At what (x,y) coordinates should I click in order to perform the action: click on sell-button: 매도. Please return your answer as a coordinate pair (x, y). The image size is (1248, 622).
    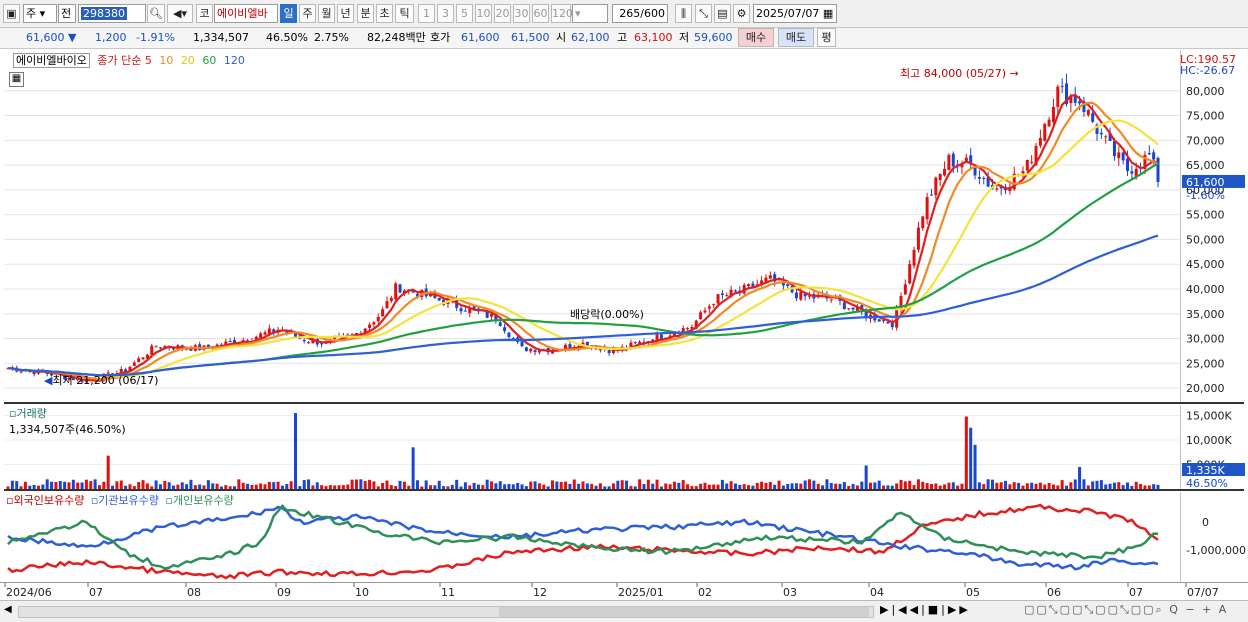
    Looking at the image, I should click on (796, 37).